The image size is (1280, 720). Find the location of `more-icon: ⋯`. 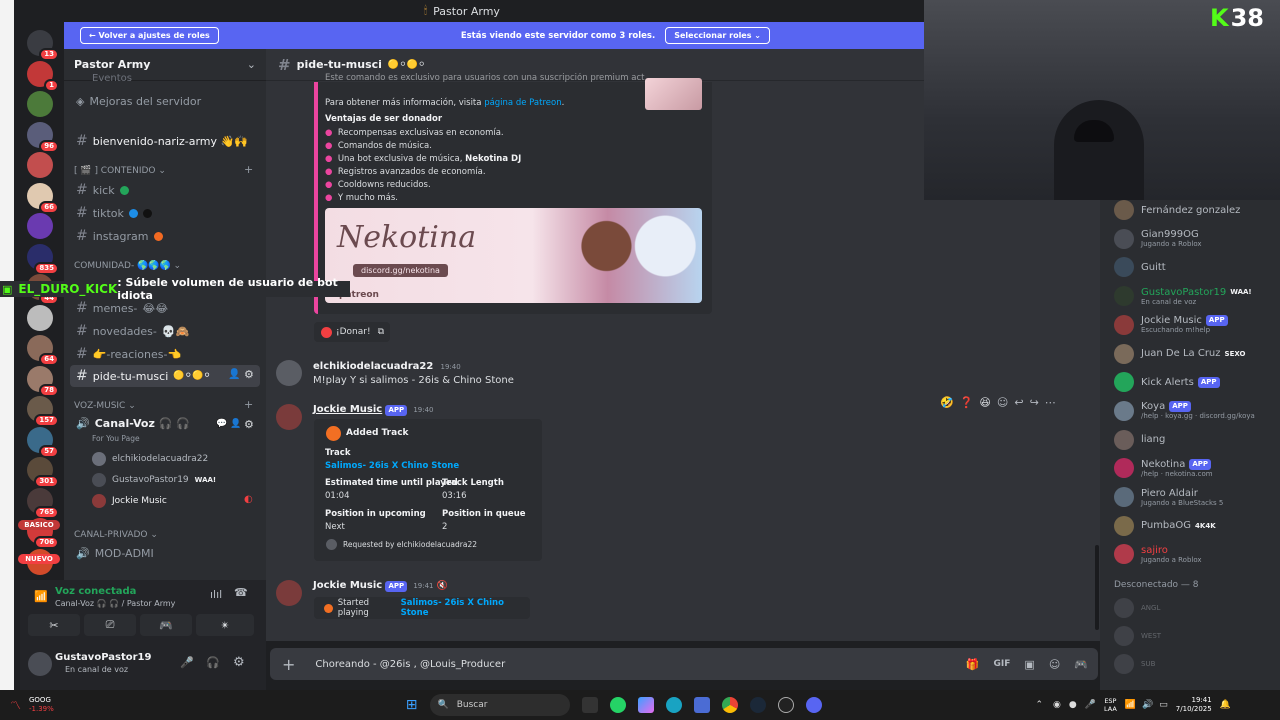

more-icon: ⋯ is located at coordinates (1050, 402).